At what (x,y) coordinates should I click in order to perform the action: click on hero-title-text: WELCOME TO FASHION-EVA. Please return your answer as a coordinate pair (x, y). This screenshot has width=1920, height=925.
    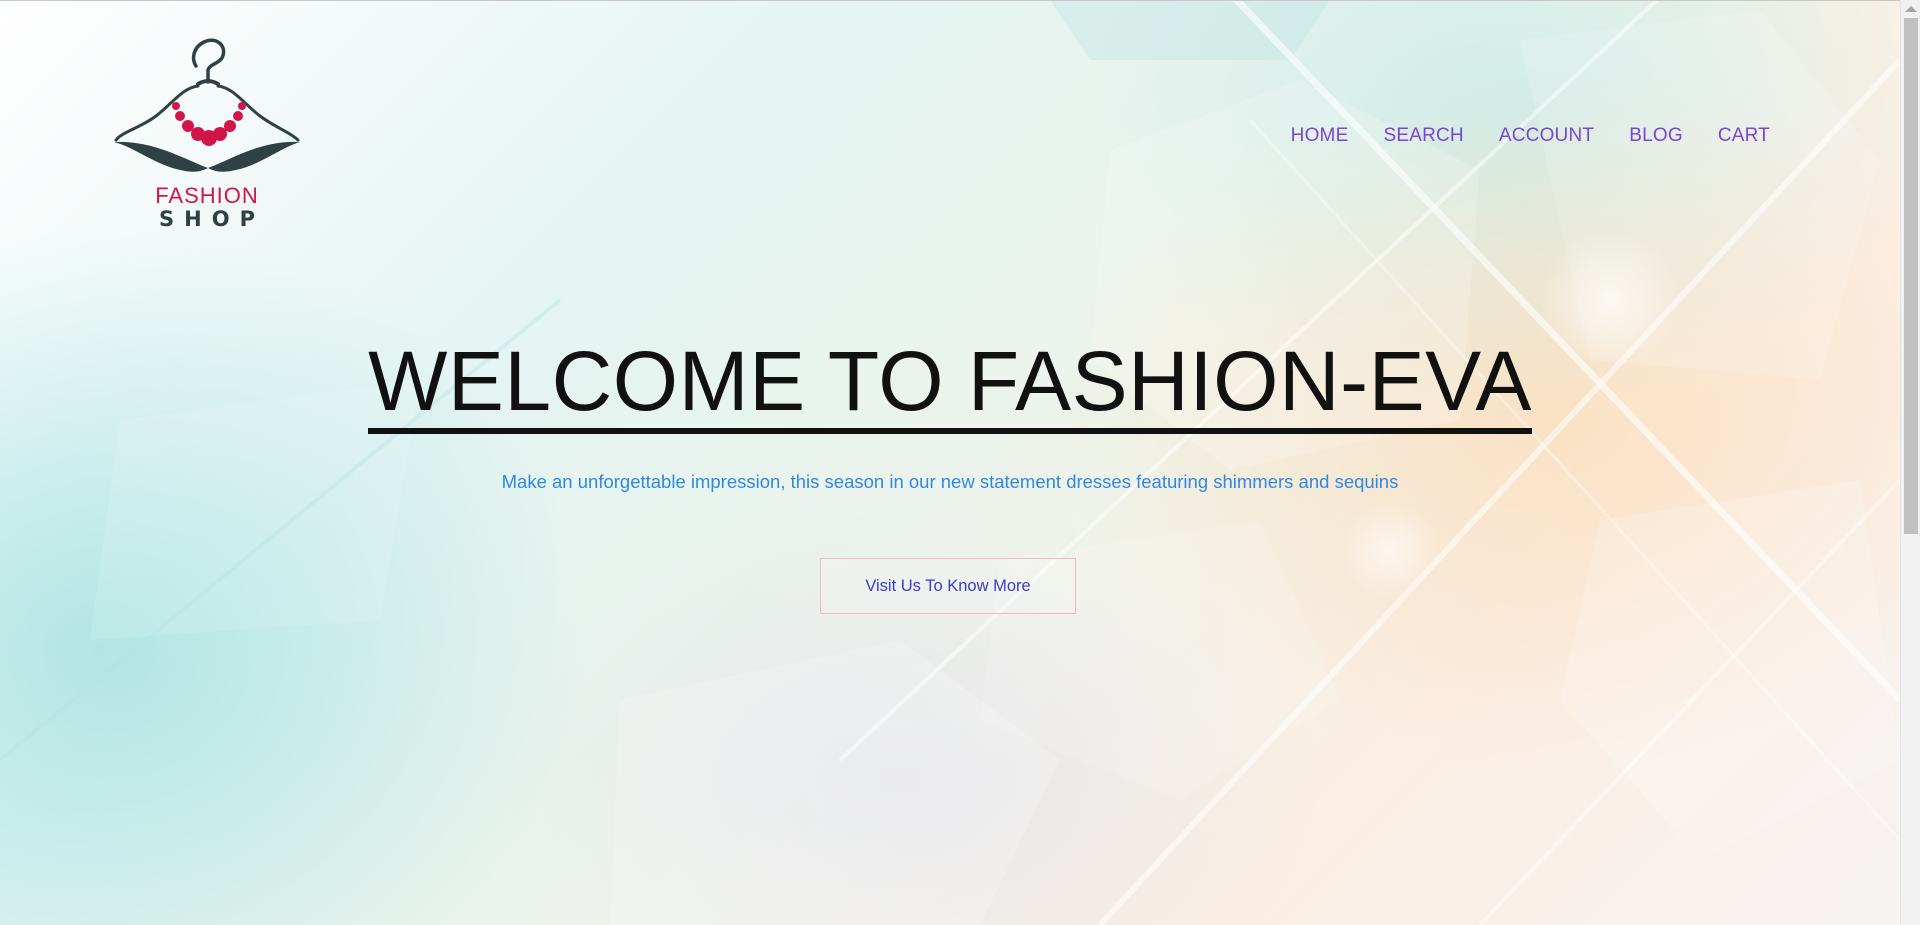
    Looking at the image, I should click on (950, 384).